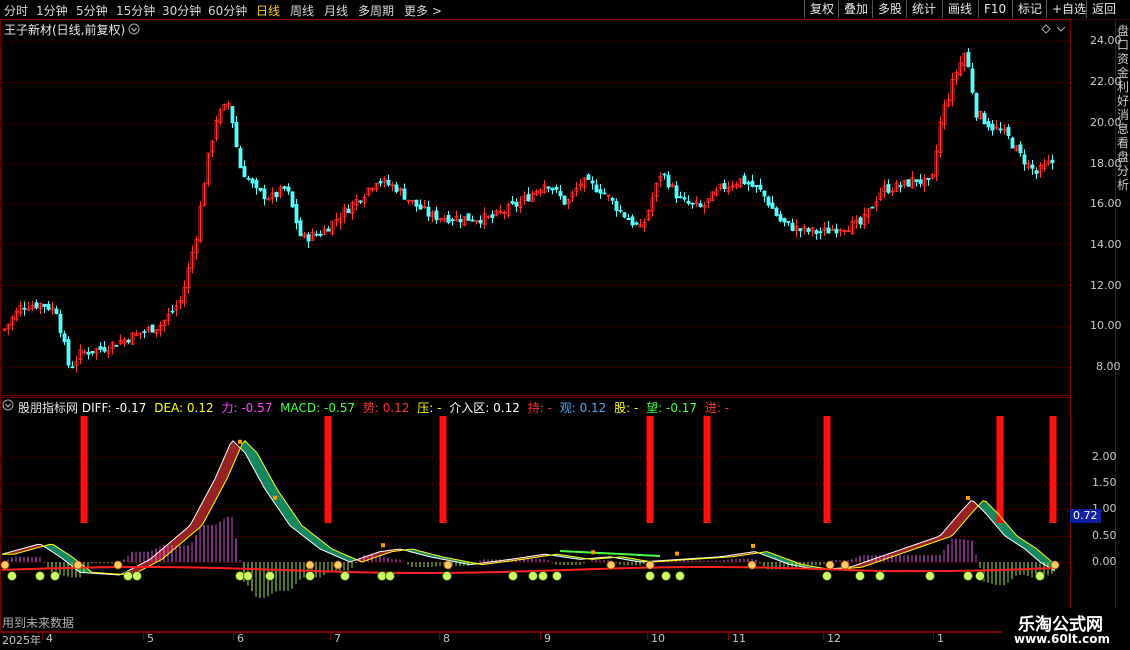 Image resolution: width=1130 pixels, height=650 pixels. I want to click on indicator-chevron-down-icon, so click(8, 405).